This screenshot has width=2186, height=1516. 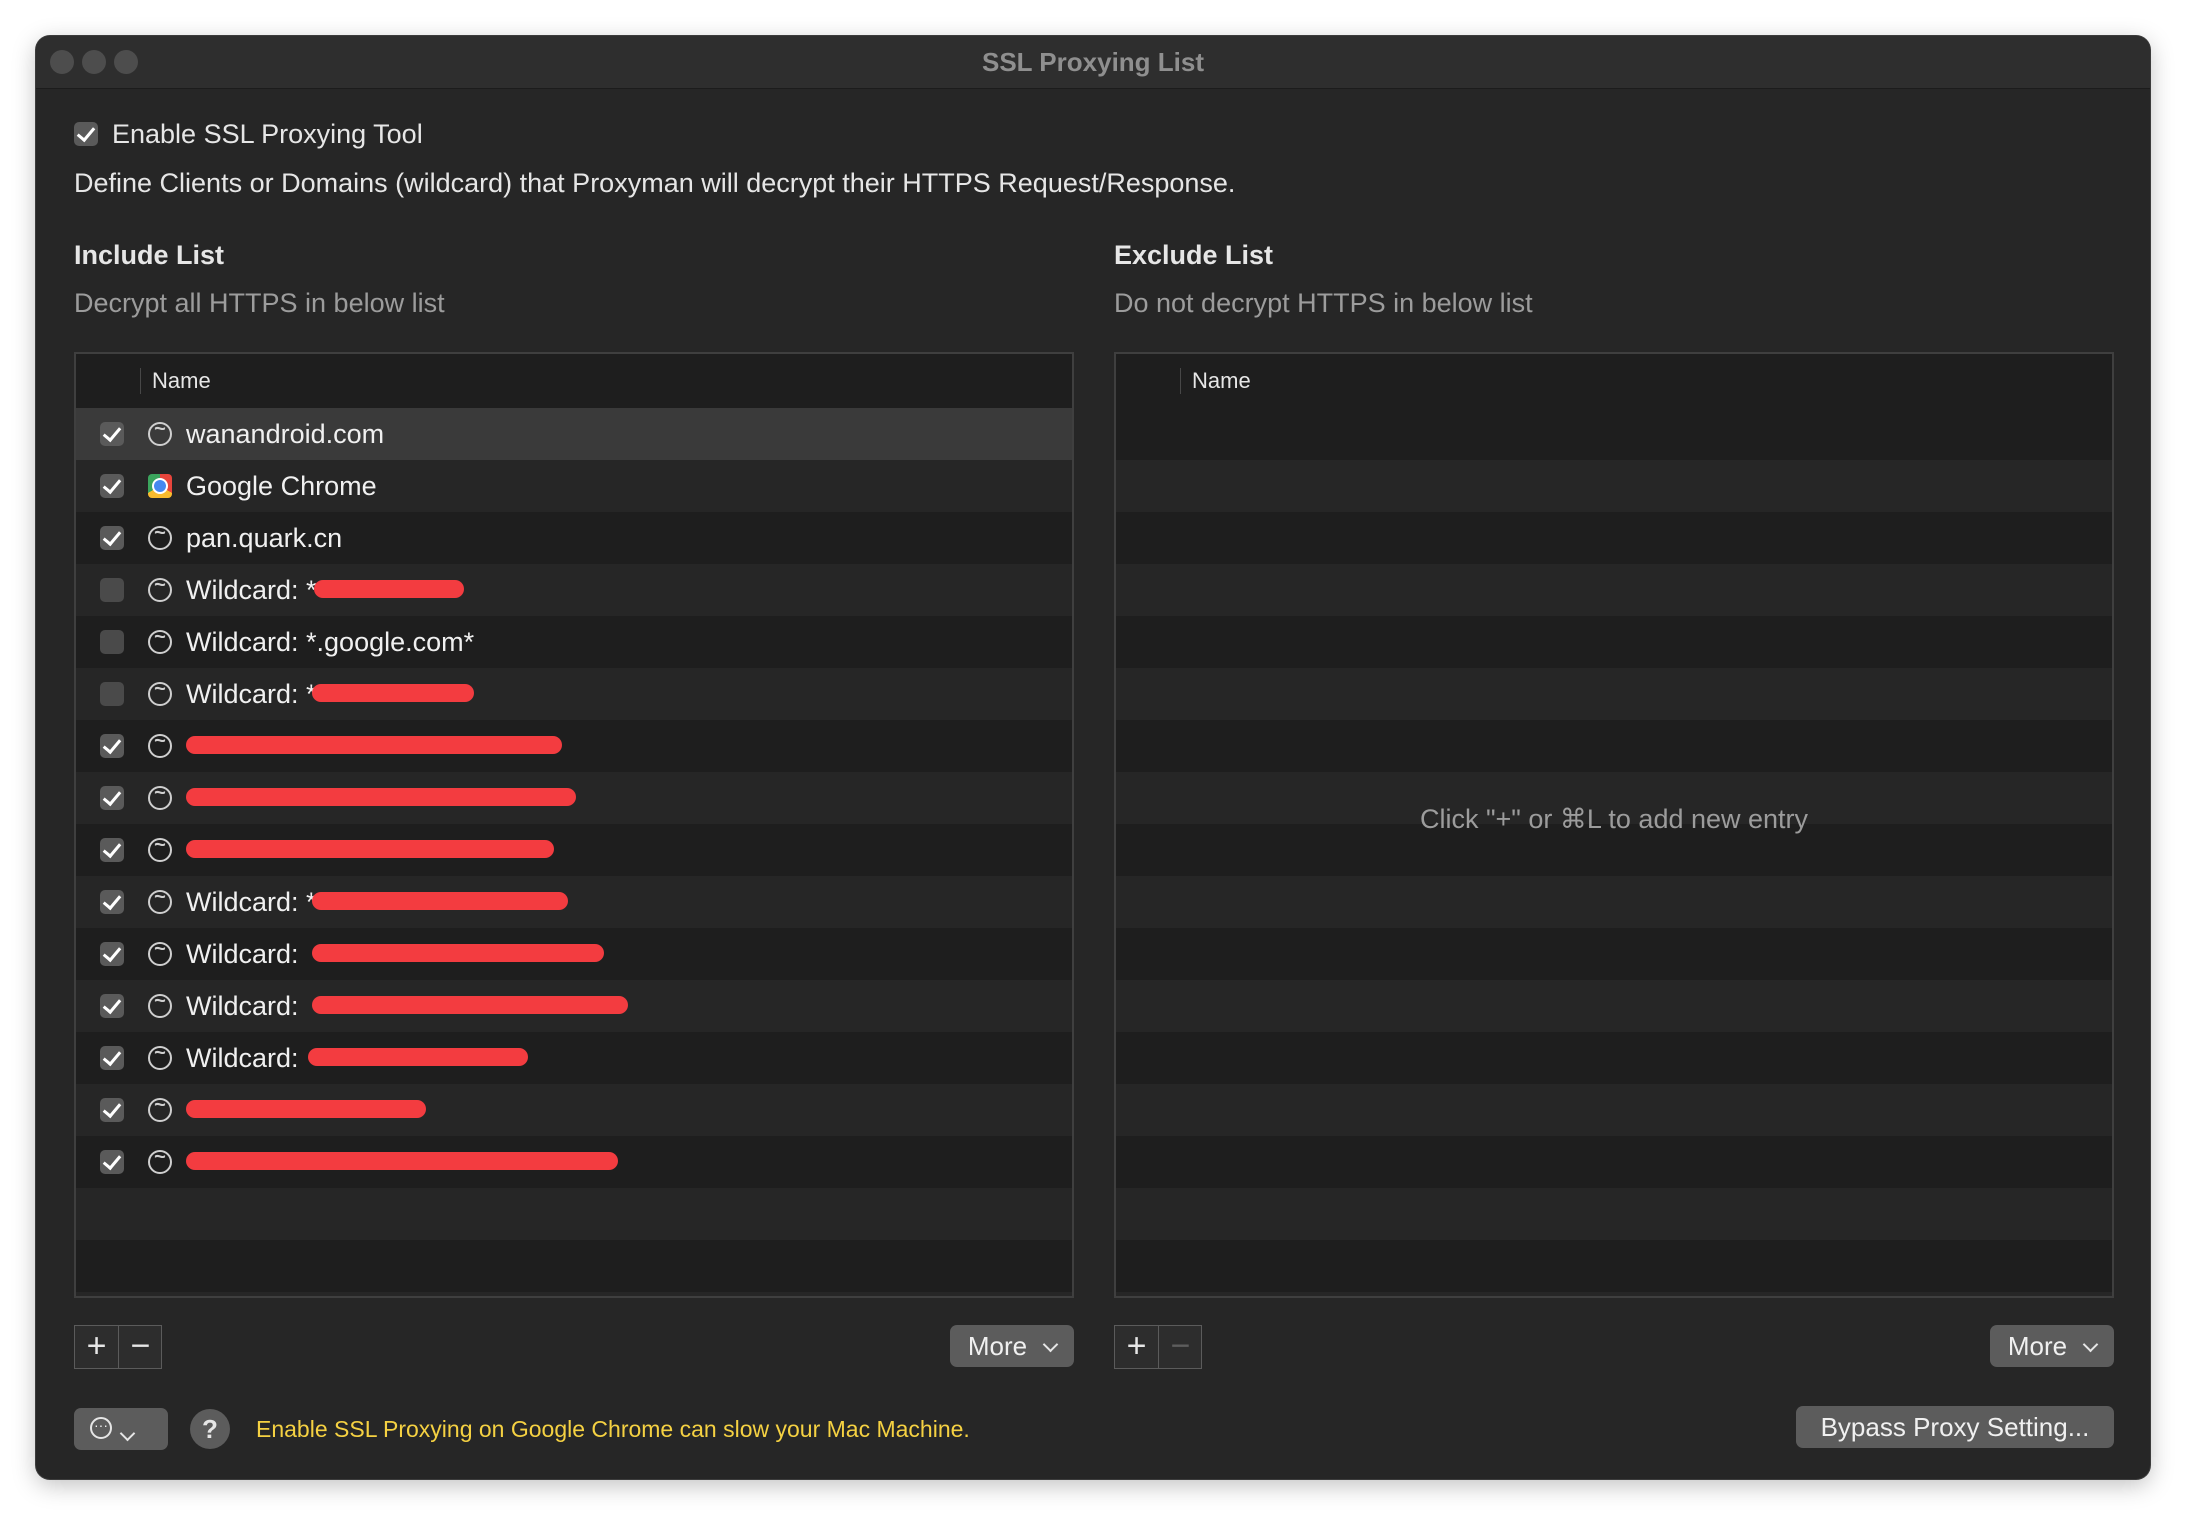 I want to click on include-row-label: wanandroid.com, so click(x=285, y=434).